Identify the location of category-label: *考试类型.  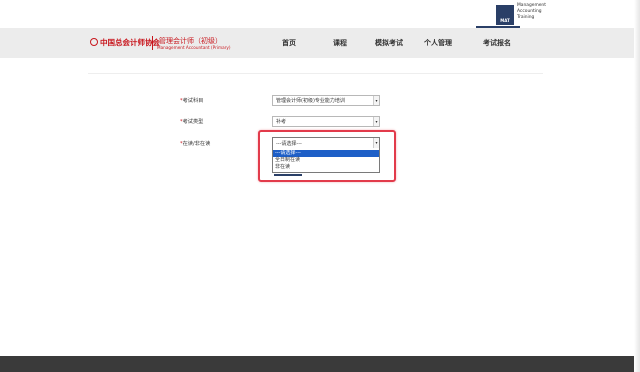
(191, 121).